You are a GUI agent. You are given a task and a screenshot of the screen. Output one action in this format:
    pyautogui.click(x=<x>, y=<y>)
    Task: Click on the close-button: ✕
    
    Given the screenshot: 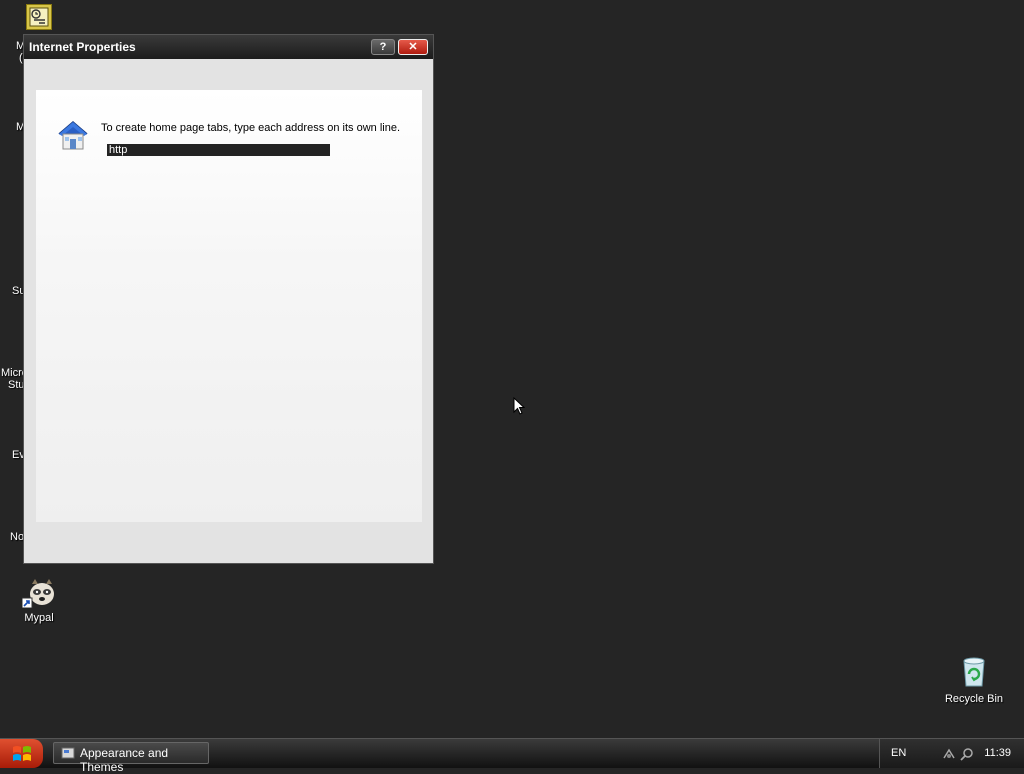 What is the action you would take?
    pyautogui.click(x=413, y=47)
    